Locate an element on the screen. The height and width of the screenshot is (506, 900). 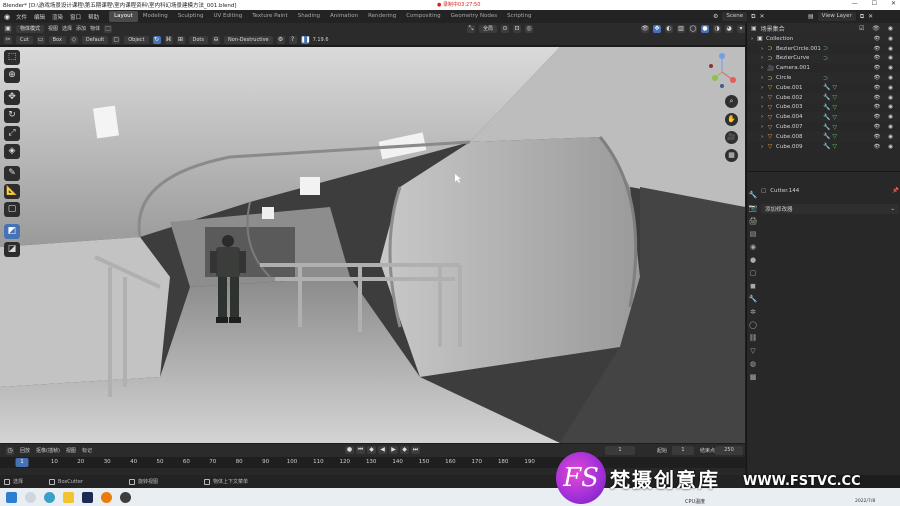
pivot-icon: ⊙ is located at coordinates (505, 28).